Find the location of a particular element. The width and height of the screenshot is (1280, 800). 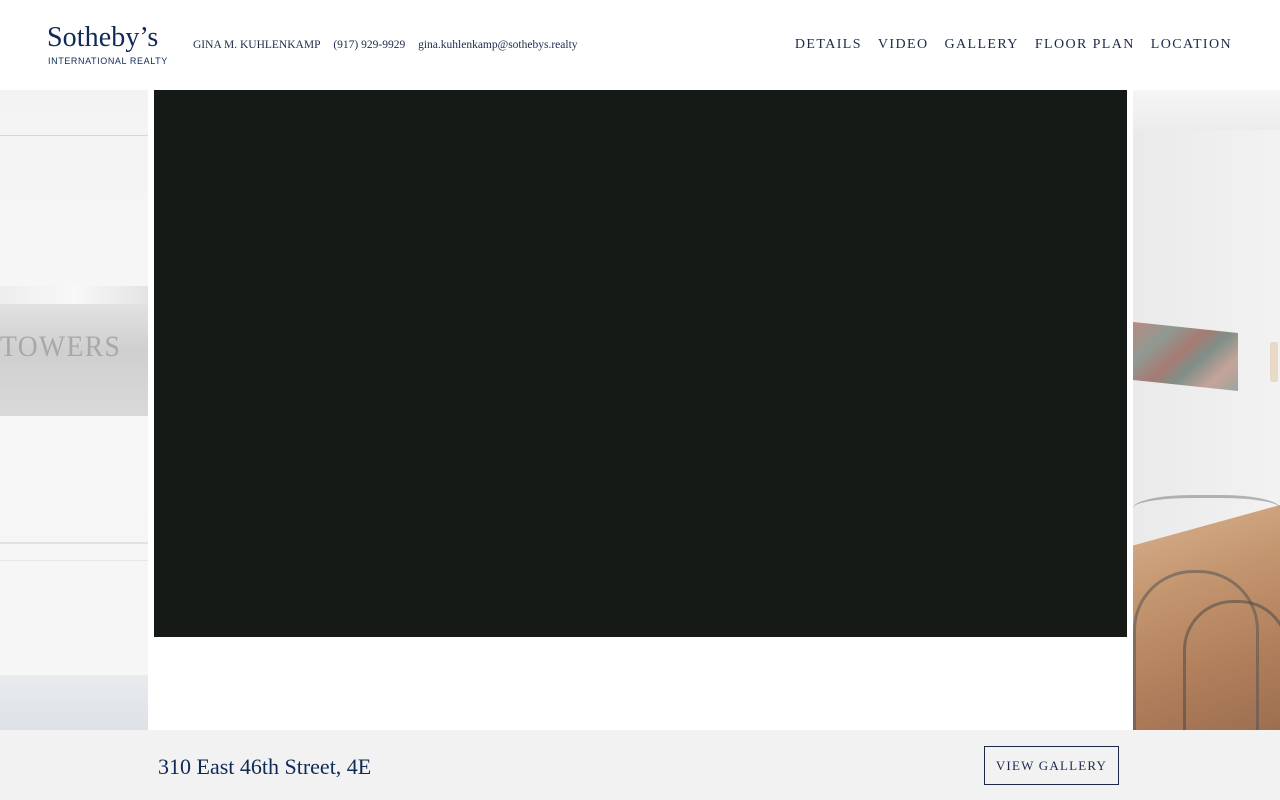

nav-location: LOCATION is located at coordinates (1191, 45).